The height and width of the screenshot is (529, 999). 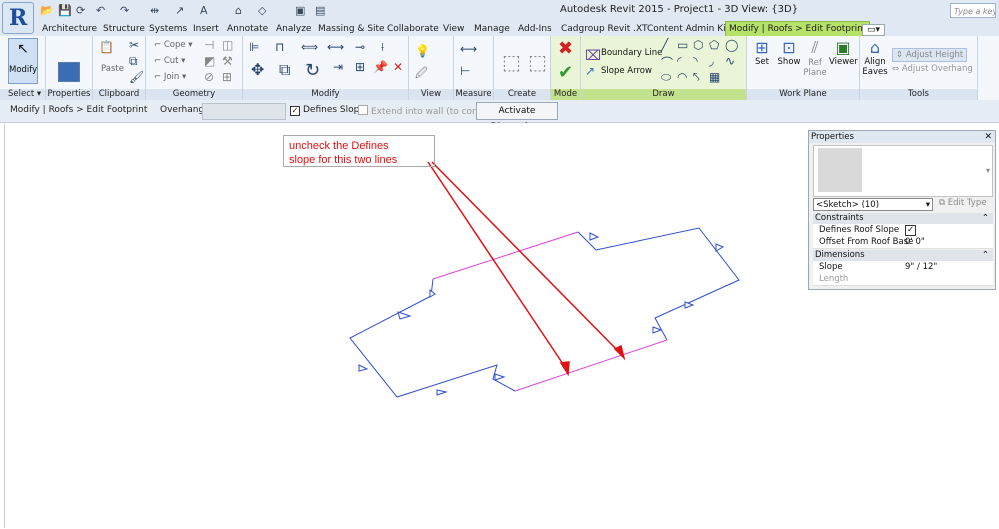 I want to click on match-properties-icon: 🖌, so click(x=136, y=77).